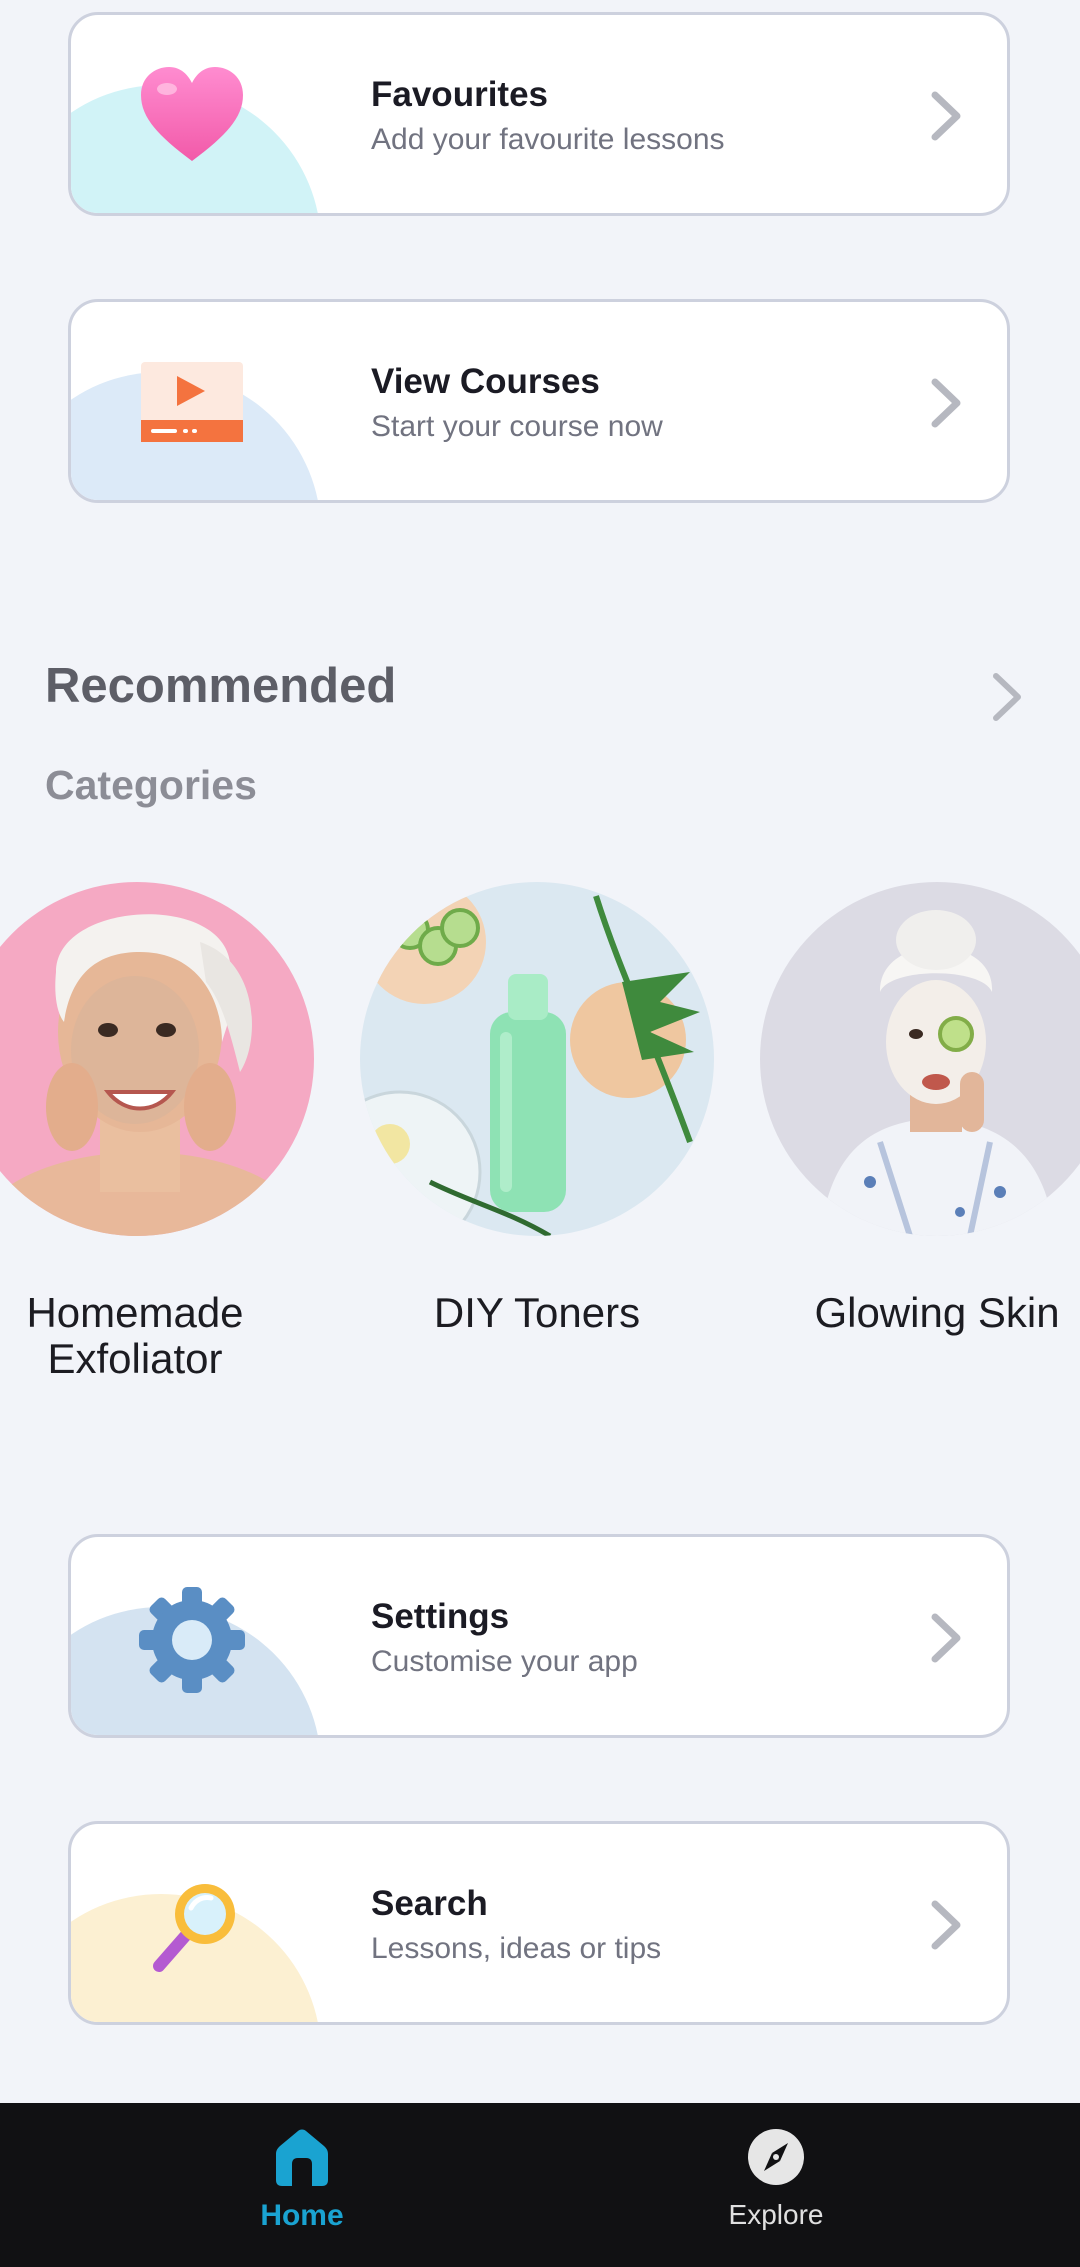 The height and width of the screenshot is (2267, 1080). I want to click on card-title: Search, so click(429, 1903).